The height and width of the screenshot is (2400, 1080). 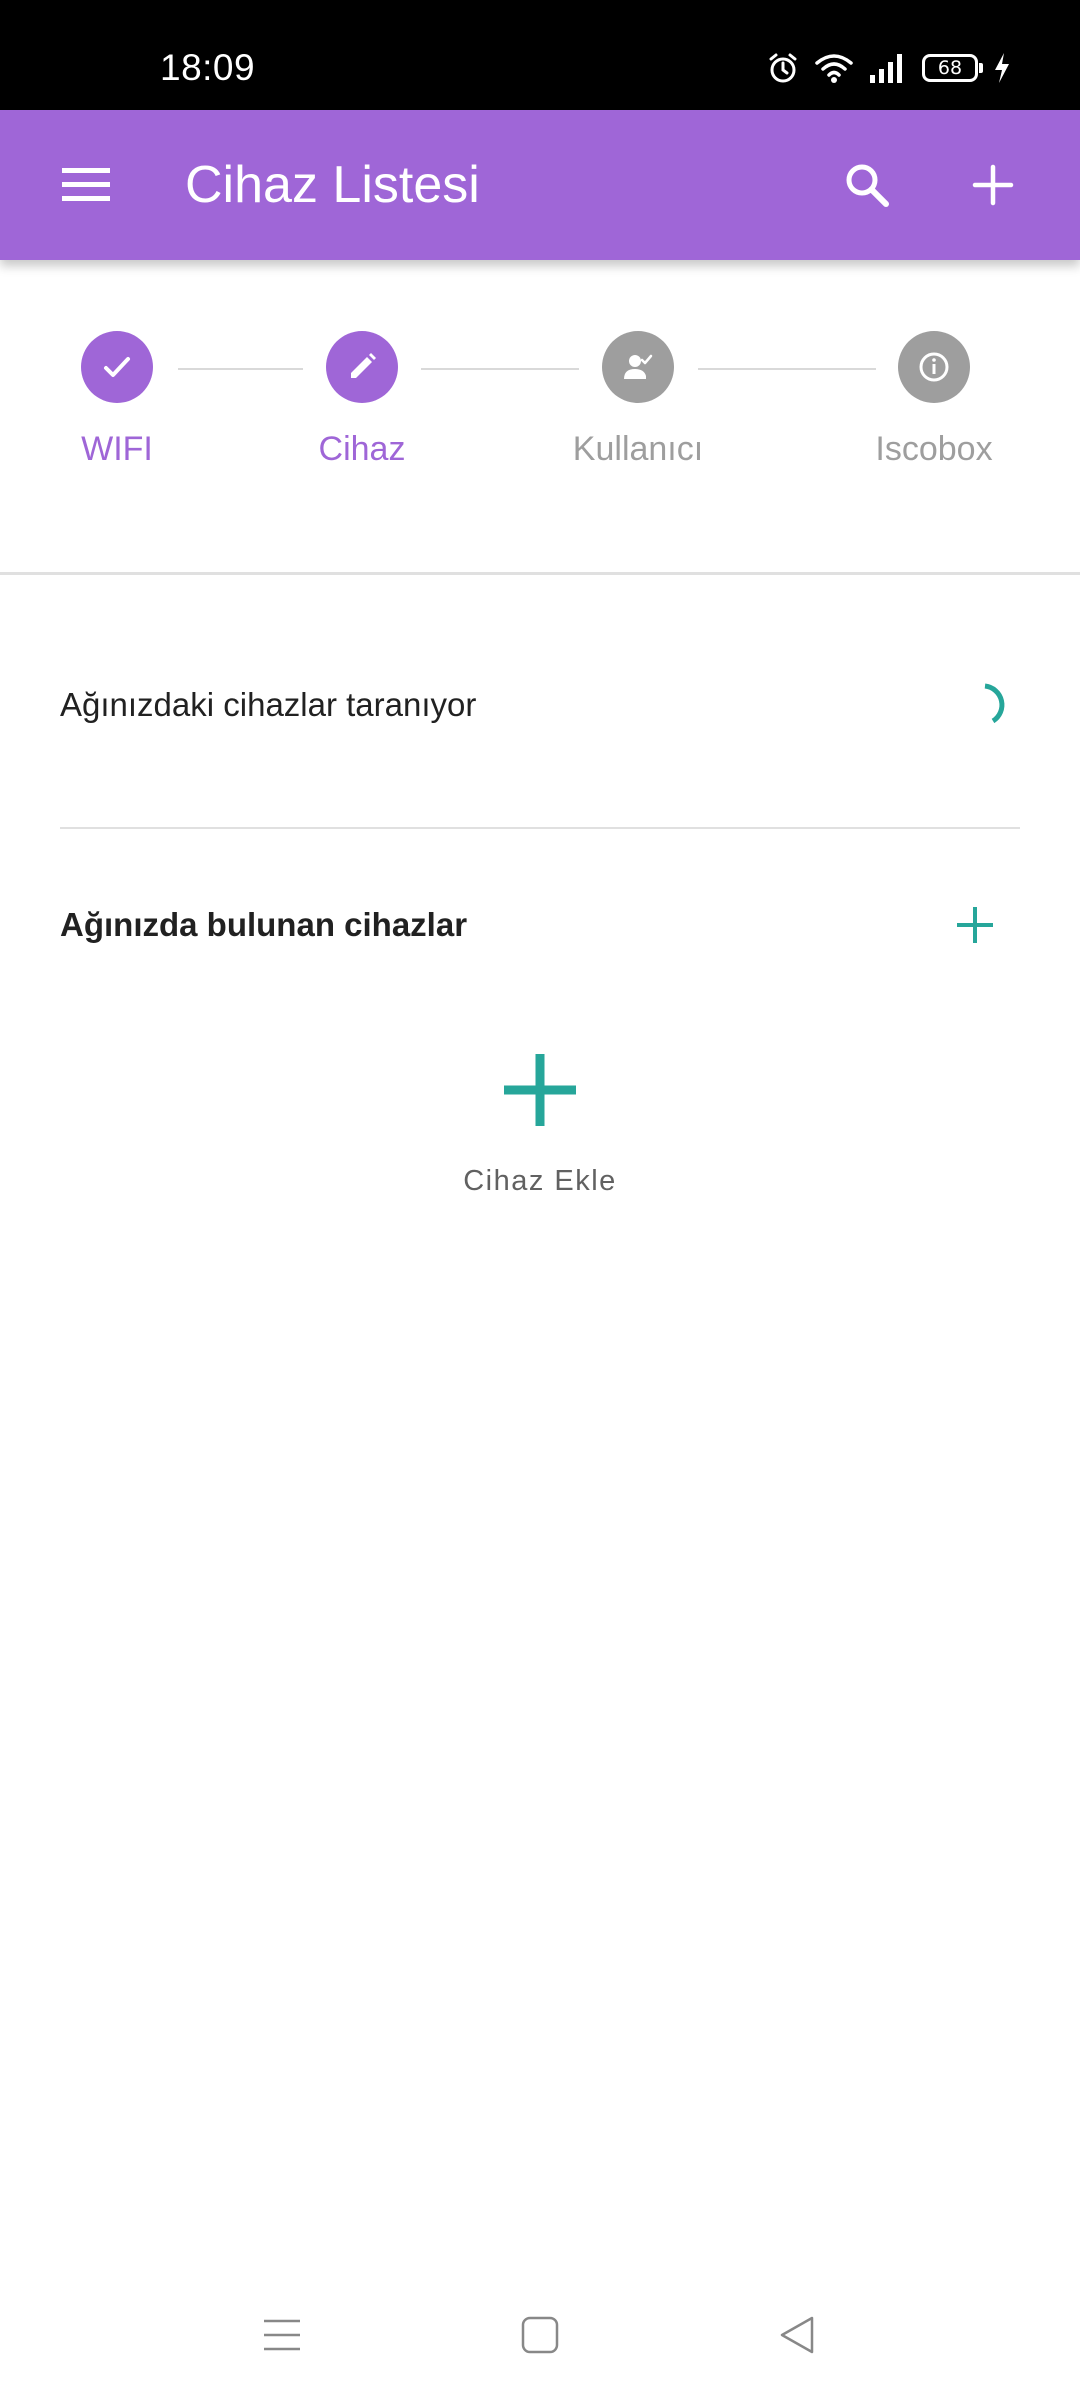 I want to click on stepper: WIFI Cihaz Kullanıcı Iscobox, so click(x=540, y=417).